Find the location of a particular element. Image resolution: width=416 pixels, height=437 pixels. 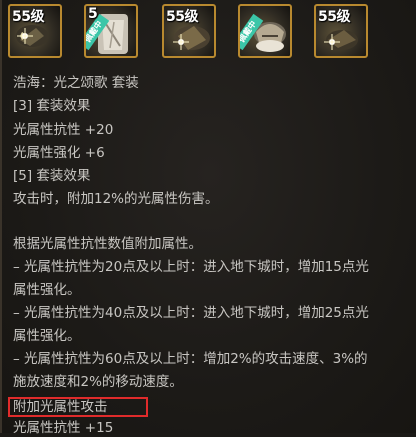

tier20-line1: – 光属性抗性为20点及以上时：进入地下城时，增加15点光 is located at coordinates (191, 267).